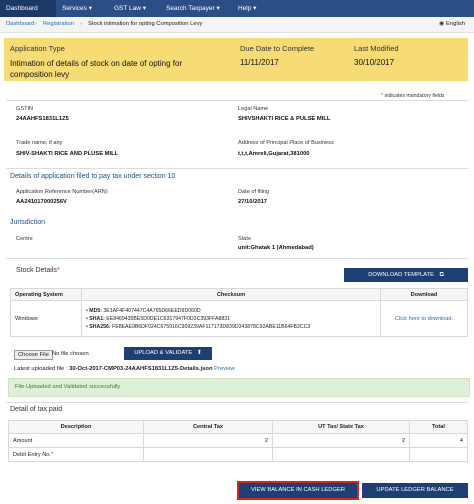 Image resolution: width=474 pixels, height=504 pixels. What do you see at coordinates (438, 454) in the screenshot?
I see `total-debit-entry` at bounding box center [438, 454].